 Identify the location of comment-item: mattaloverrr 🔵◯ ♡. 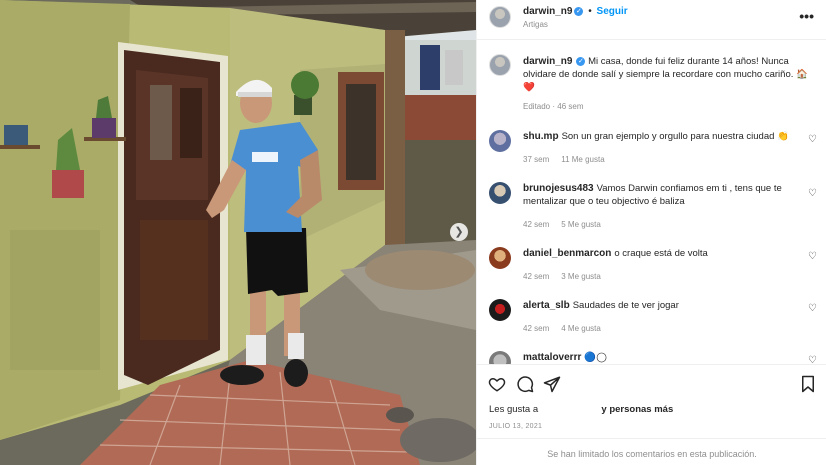
(651, 356).